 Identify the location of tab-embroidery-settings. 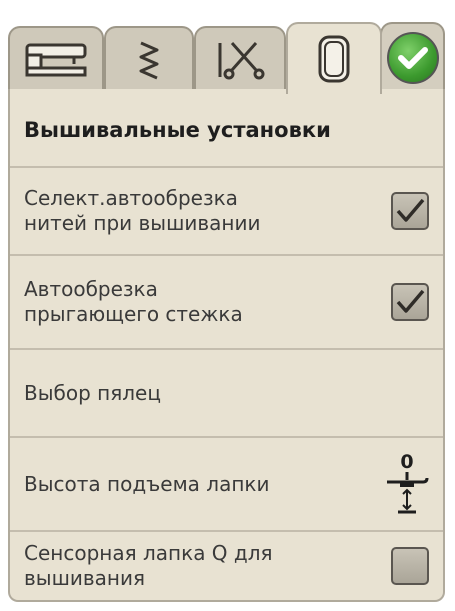
(334, 58).